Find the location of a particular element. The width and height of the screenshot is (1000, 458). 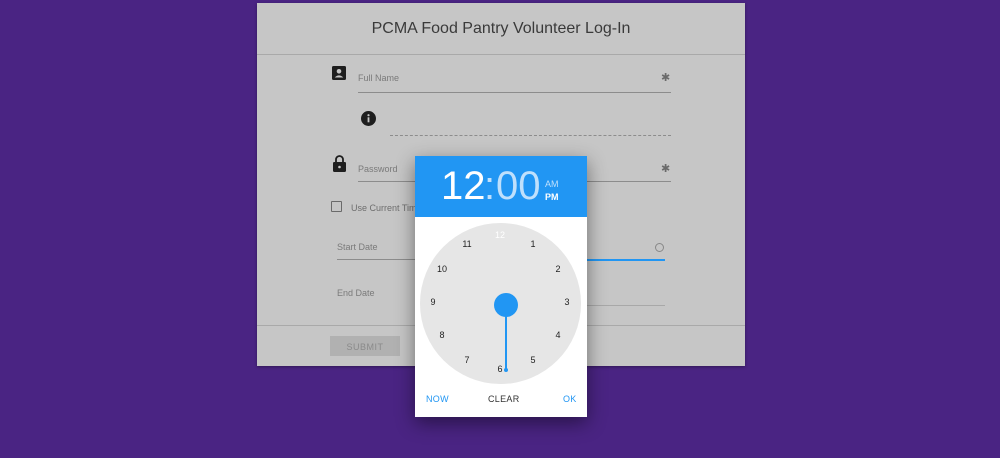

clock-face: 12 1 2 3 4 5 6 7 8 9 10 11 is located at coordinates (500, 303).